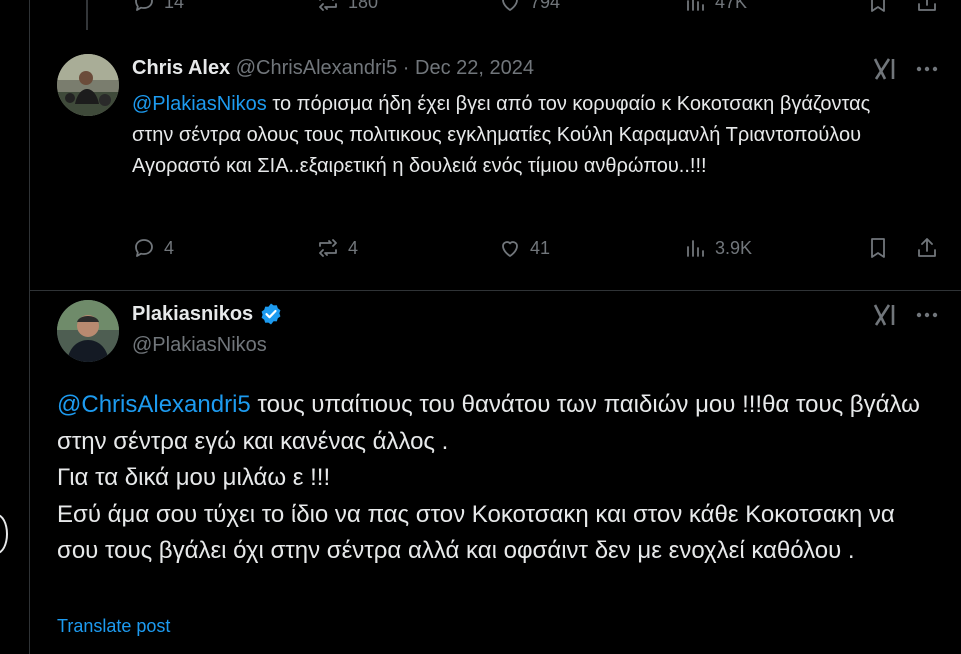 This screenshot has width=961, height=654. What do you see at coordinates (169, 247) in the screenshot?
I see `reply-count: 4` at bounding box center [169, 247].